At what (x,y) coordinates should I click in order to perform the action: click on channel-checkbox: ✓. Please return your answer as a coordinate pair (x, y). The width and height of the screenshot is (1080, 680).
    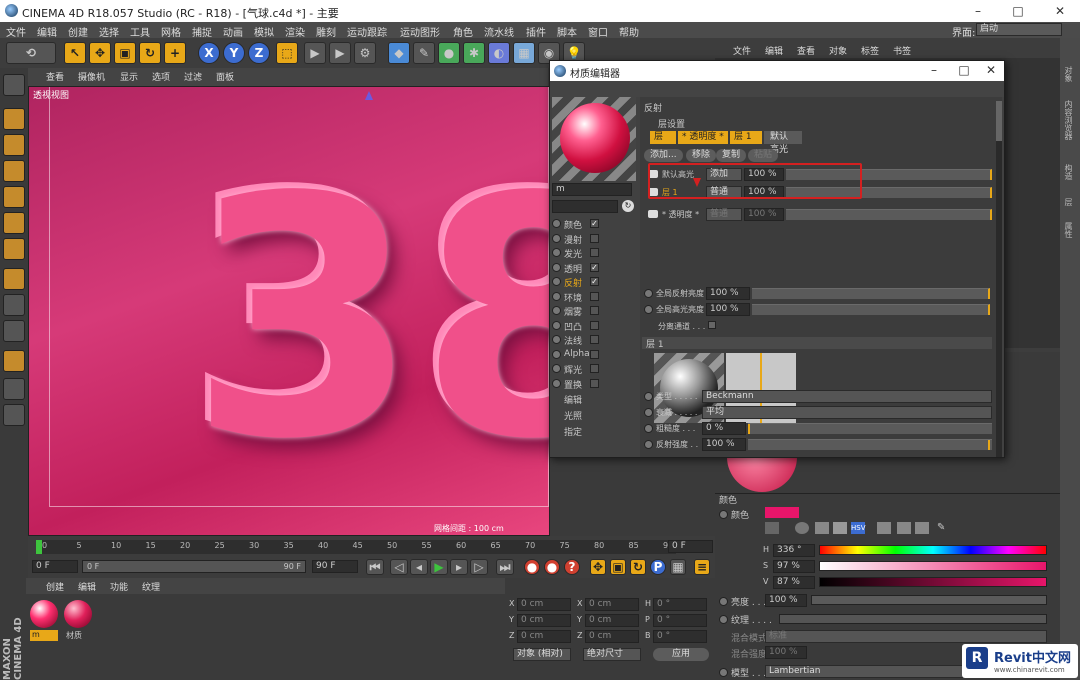
    Looking at the image, I should click on (594, 223).